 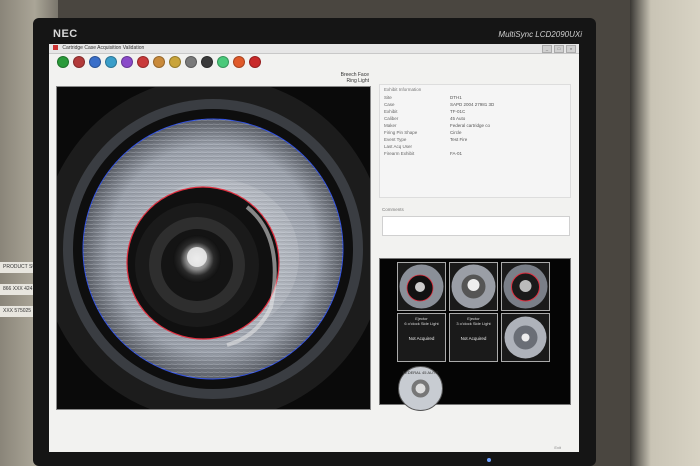 I want to click on thumb-subcaption: 6 o'clock Side Light, so click(x=421, y=323).